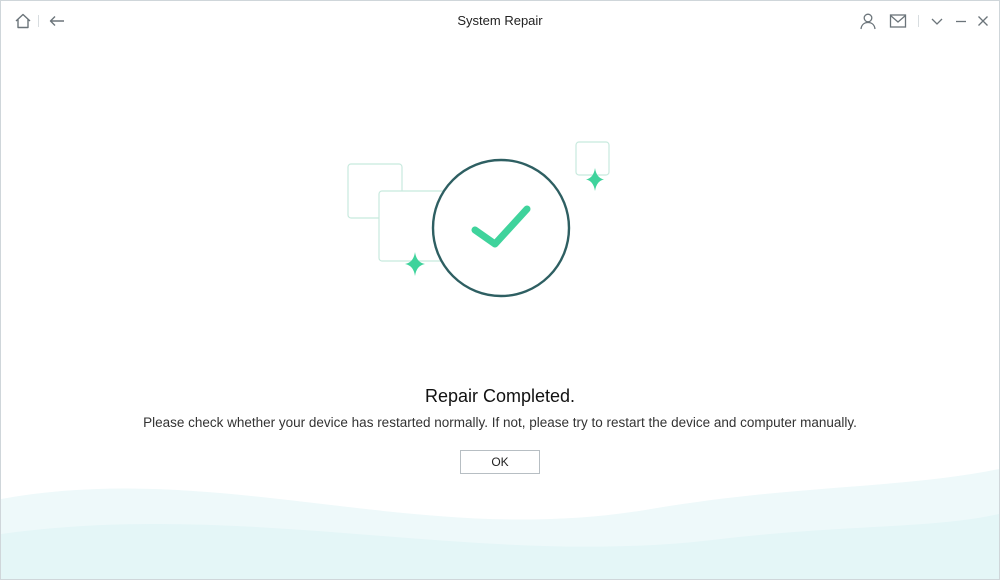  I want to click on mail-icon, so click(898, 21).